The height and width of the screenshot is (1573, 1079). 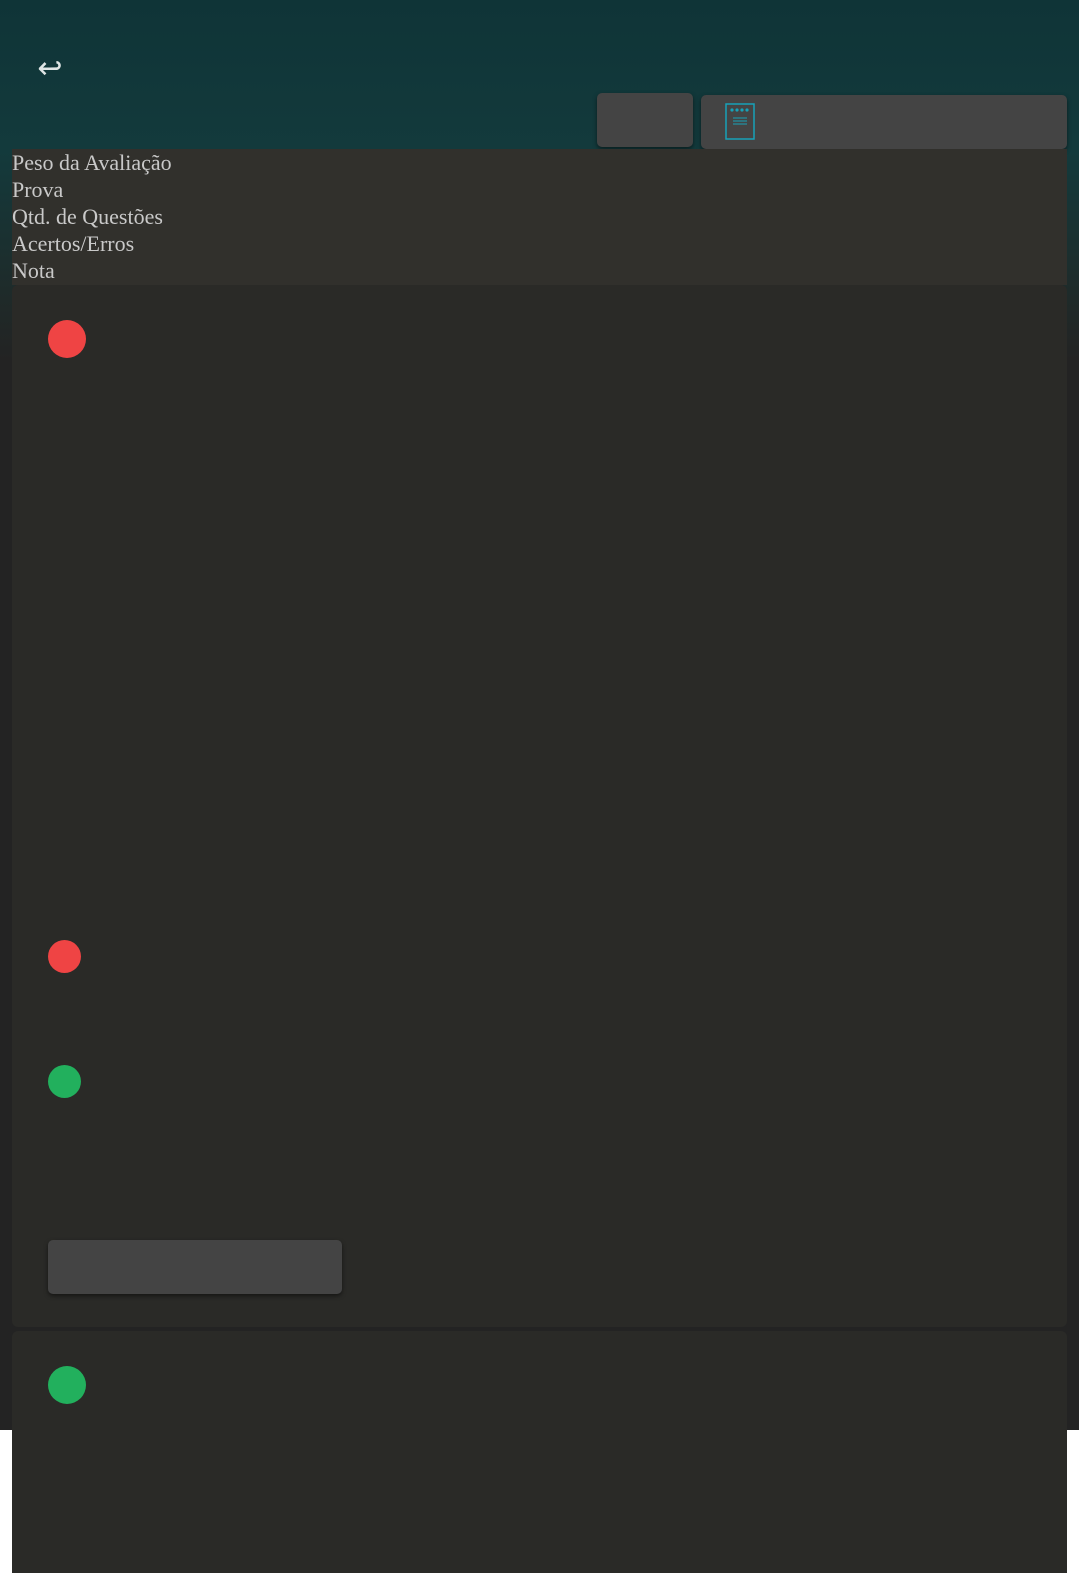 What do you see at coordinates (38, 189) in the screenshot?
I see `label-prova: Prova` at bounding box center [38, 189].